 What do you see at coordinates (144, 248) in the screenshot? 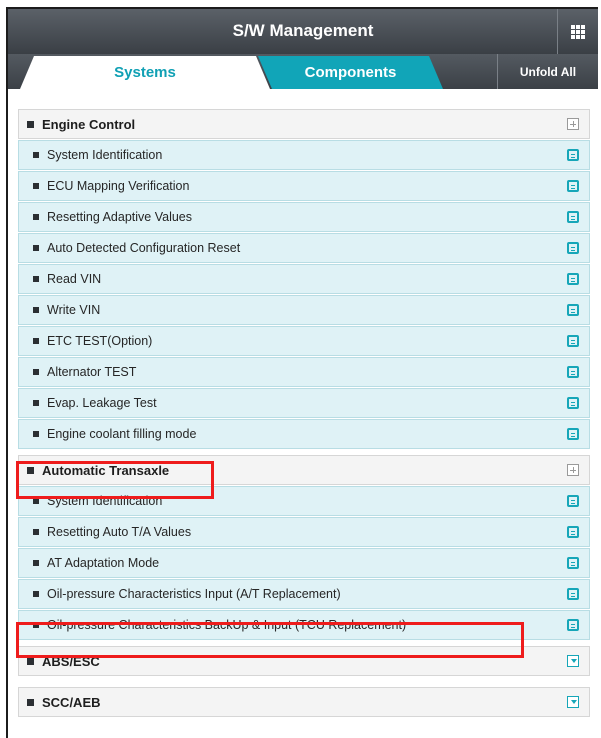
I see `item-label: Auto Detected Configuration Reset` at bounding box center [144, 248].